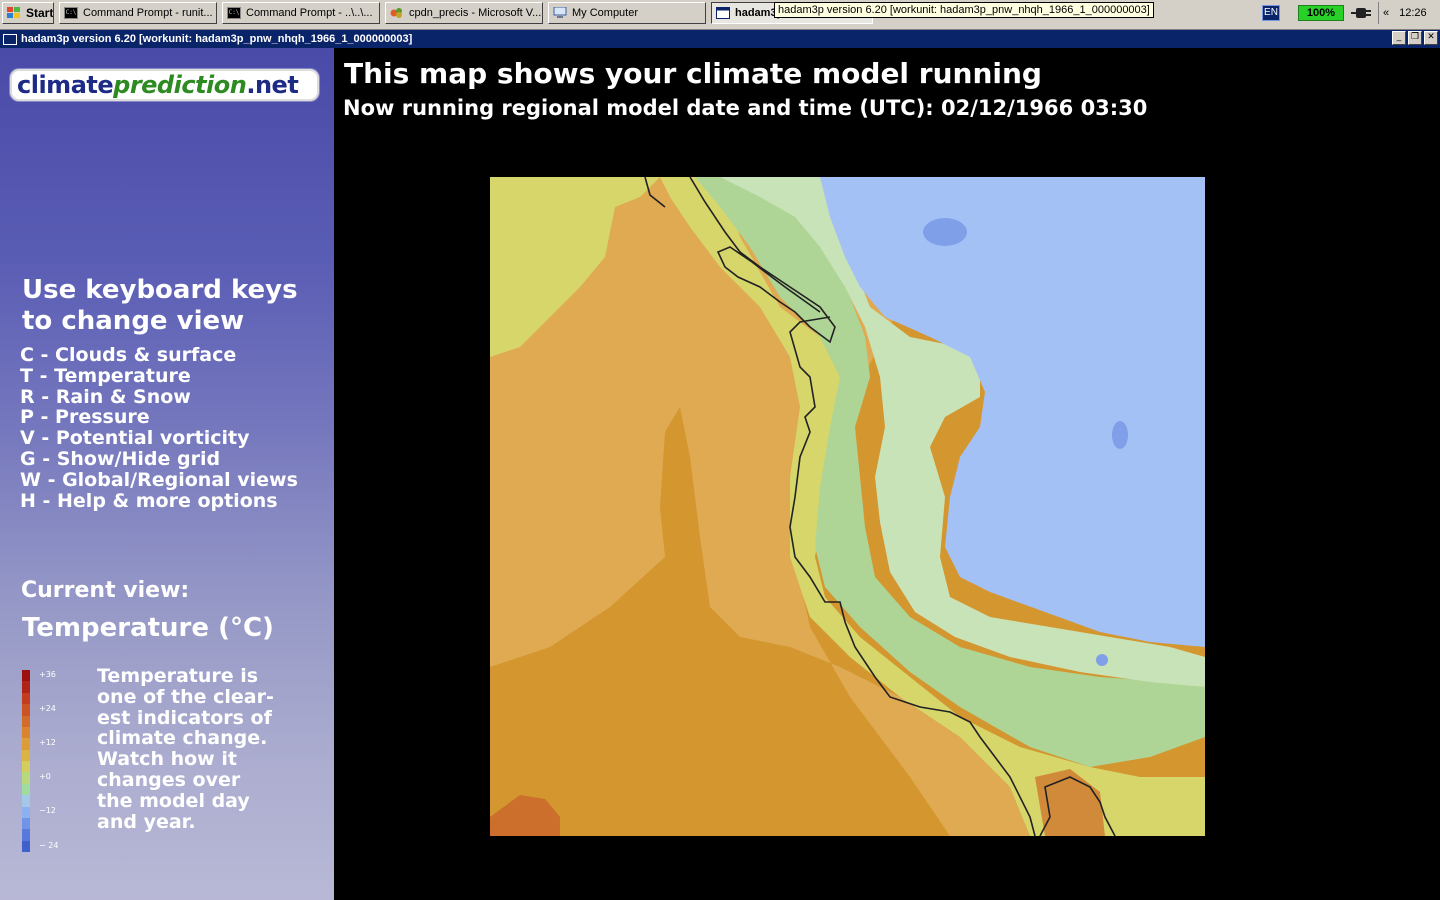  I want to click on key-option-pressure: P - Pressure, so click(85, 417).